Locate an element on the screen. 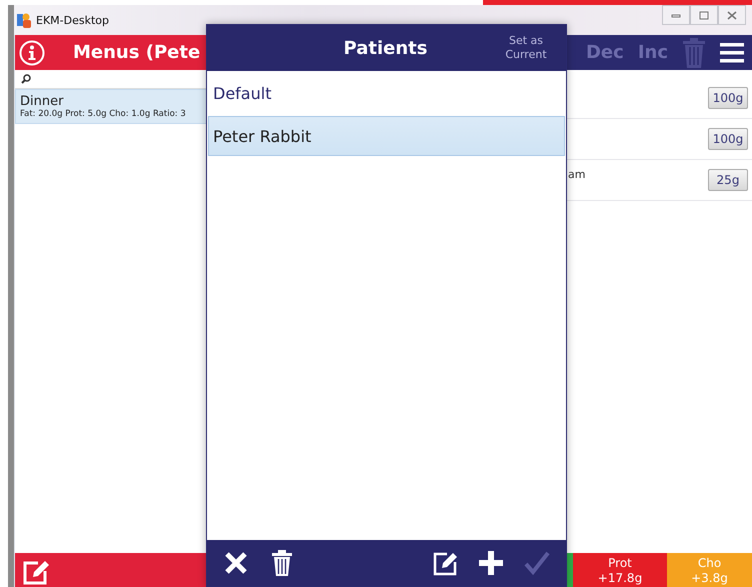 The width and height of the screenshot is (752, 587). food-name: am is located at coordinates (577, 174).